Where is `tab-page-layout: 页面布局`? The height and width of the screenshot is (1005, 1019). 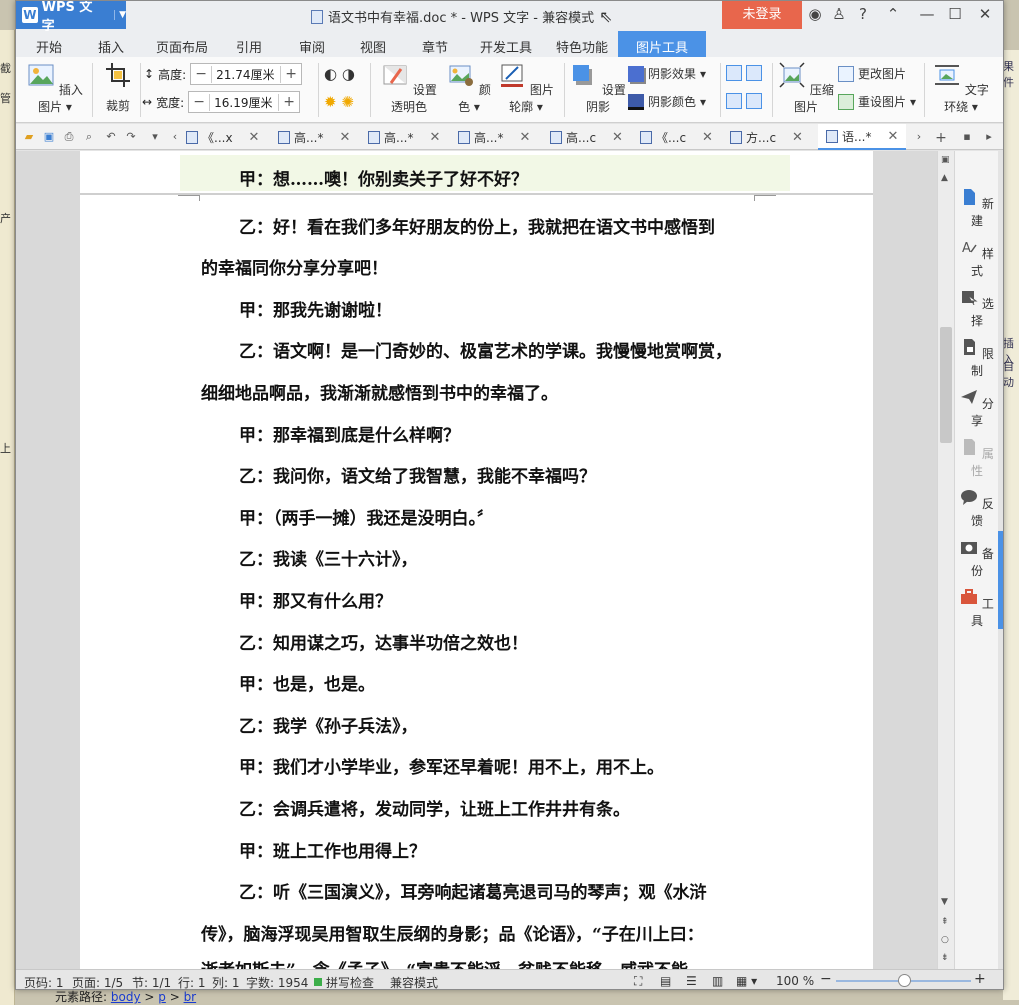
tab-page-layout: 页面布局 is located at coordinates (182, 46).